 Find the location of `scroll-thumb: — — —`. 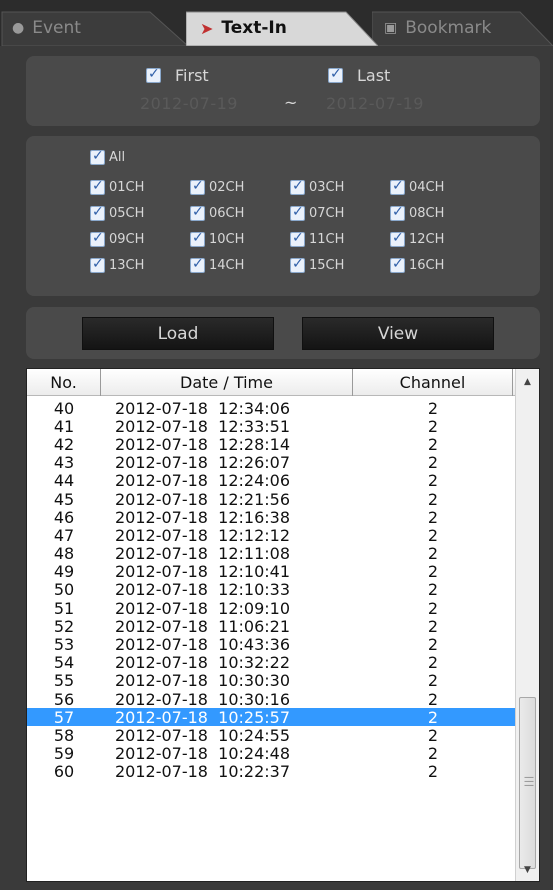

scroll-thumb: — — — is located at coordinates (527, 783).